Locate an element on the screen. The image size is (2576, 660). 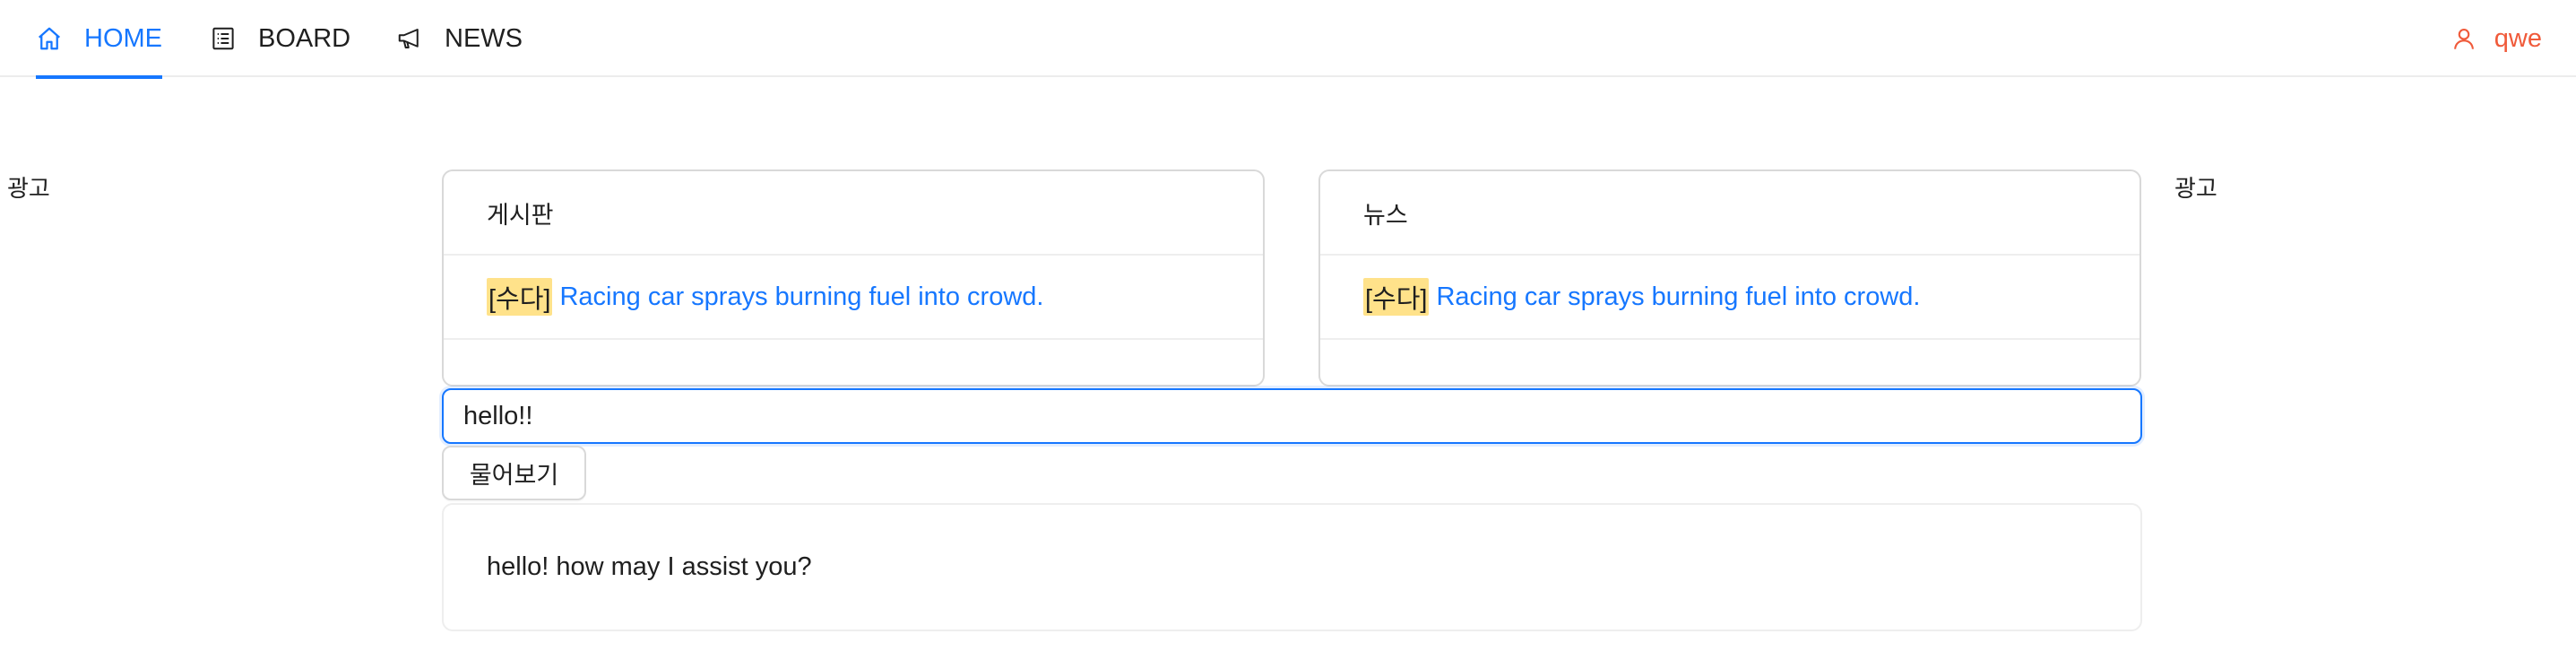
megaphone-icon is located at coordinates (409, 38).